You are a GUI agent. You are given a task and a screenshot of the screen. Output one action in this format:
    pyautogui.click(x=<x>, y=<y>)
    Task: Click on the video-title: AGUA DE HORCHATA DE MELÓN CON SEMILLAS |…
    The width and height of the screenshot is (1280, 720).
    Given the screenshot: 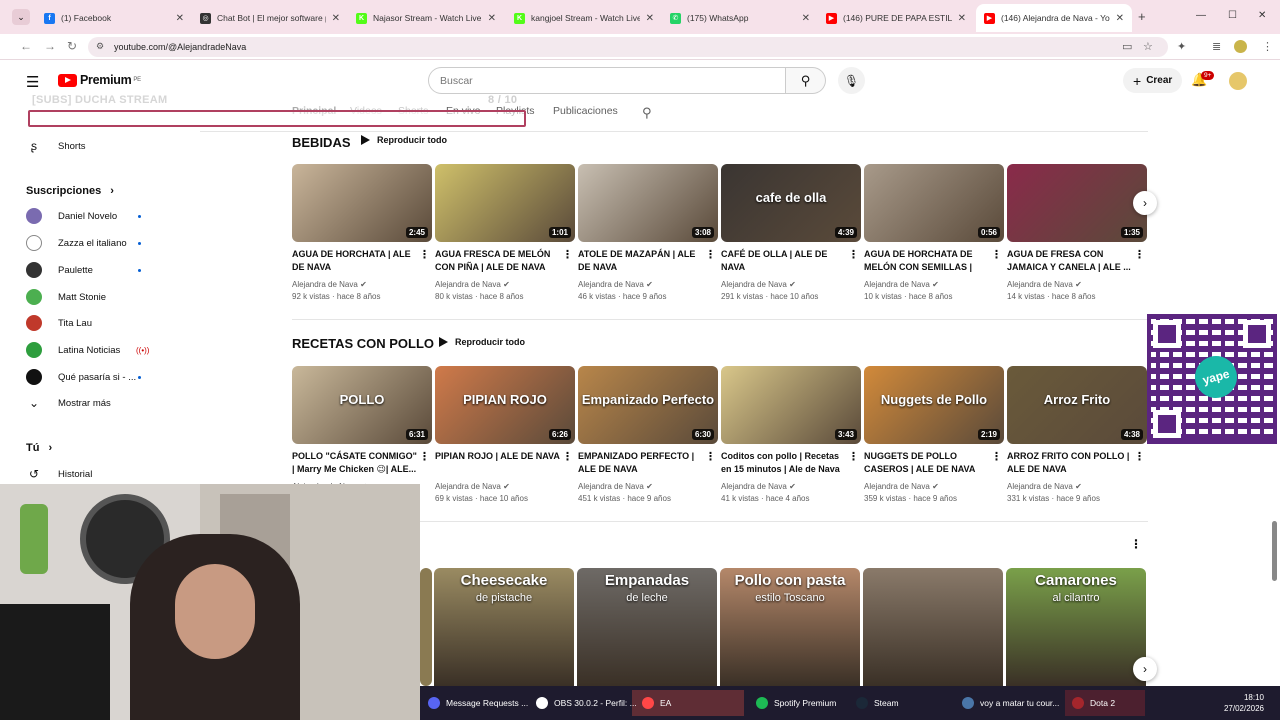 What is the action you would take?
    pyautogui.click(x=928, y=261)
    